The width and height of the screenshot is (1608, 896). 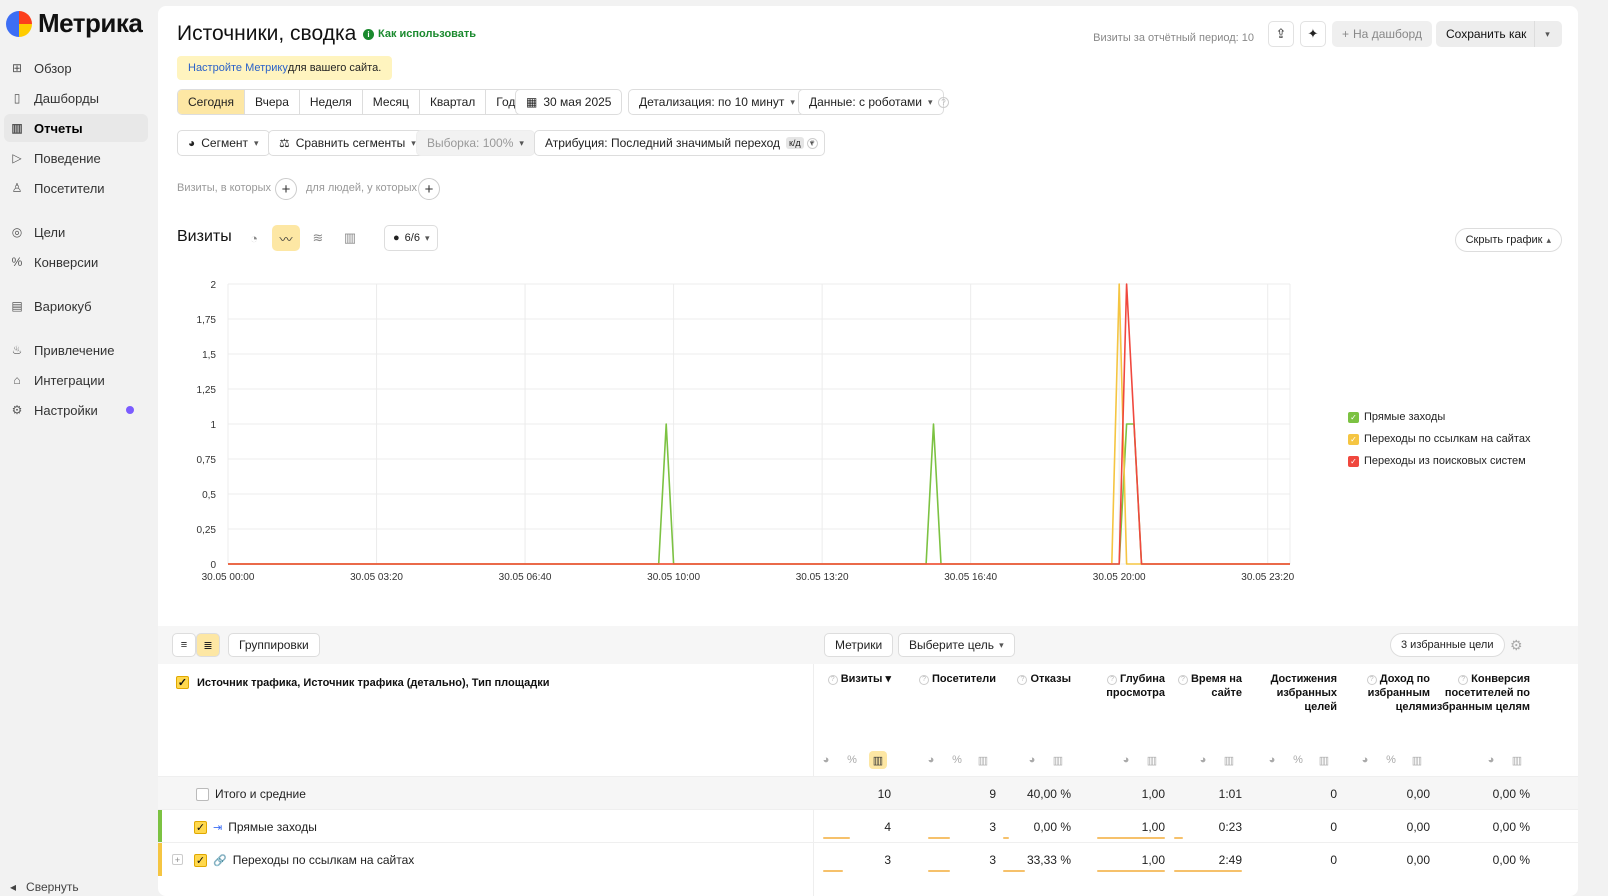 I want to click on column-header: ? Доход по избранным целям, so click(x=1390, y=693).